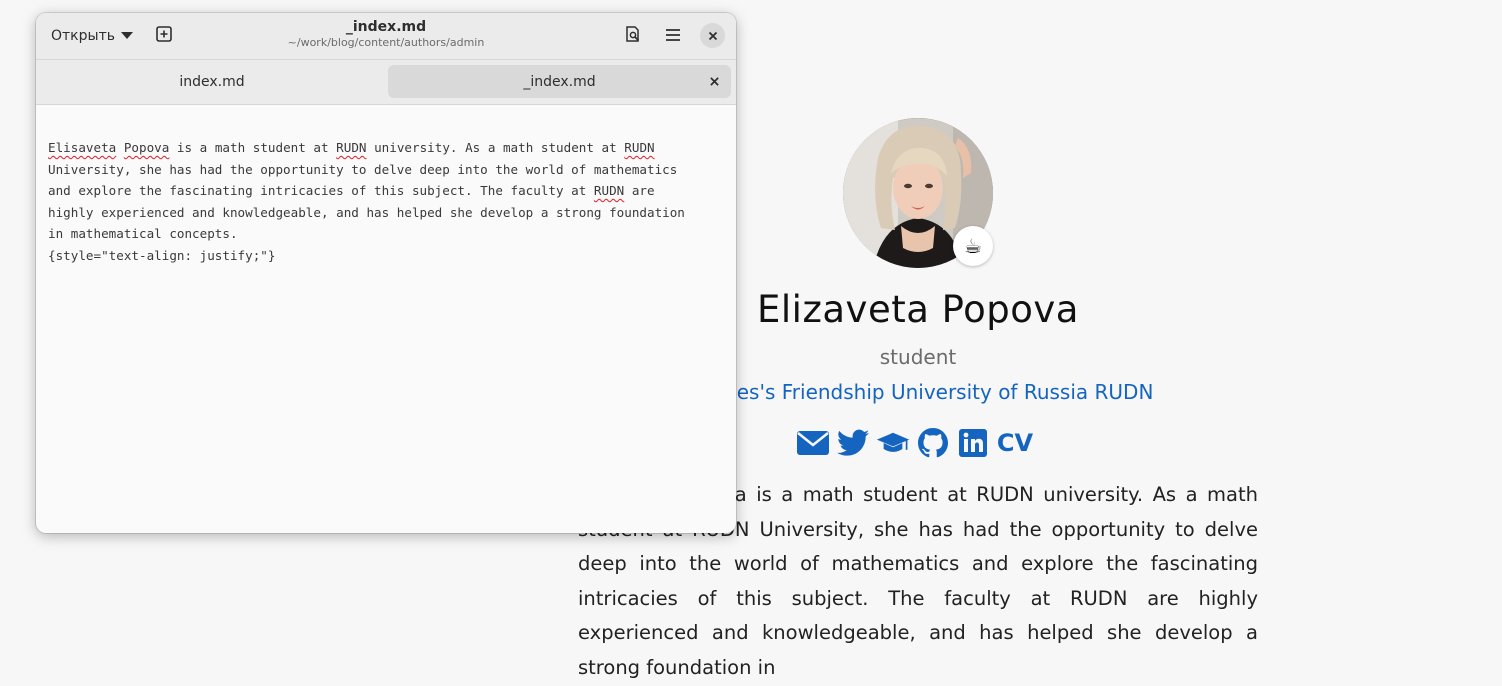 The height and width of the screenshot is (686, 1502). I want to click on editor-line: {style="text-align: justify;"}, so click(388, 256).